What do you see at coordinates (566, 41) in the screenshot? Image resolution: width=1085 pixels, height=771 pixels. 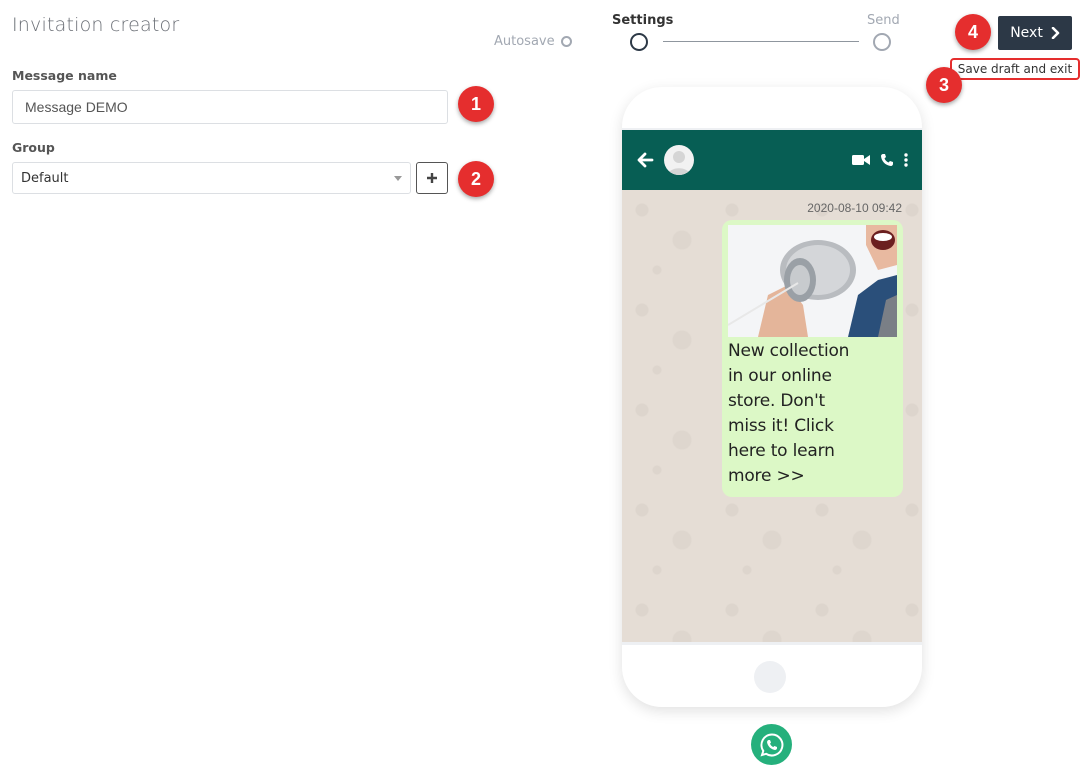 I see `autosave-status-icon` at bounding box center [566, 41].